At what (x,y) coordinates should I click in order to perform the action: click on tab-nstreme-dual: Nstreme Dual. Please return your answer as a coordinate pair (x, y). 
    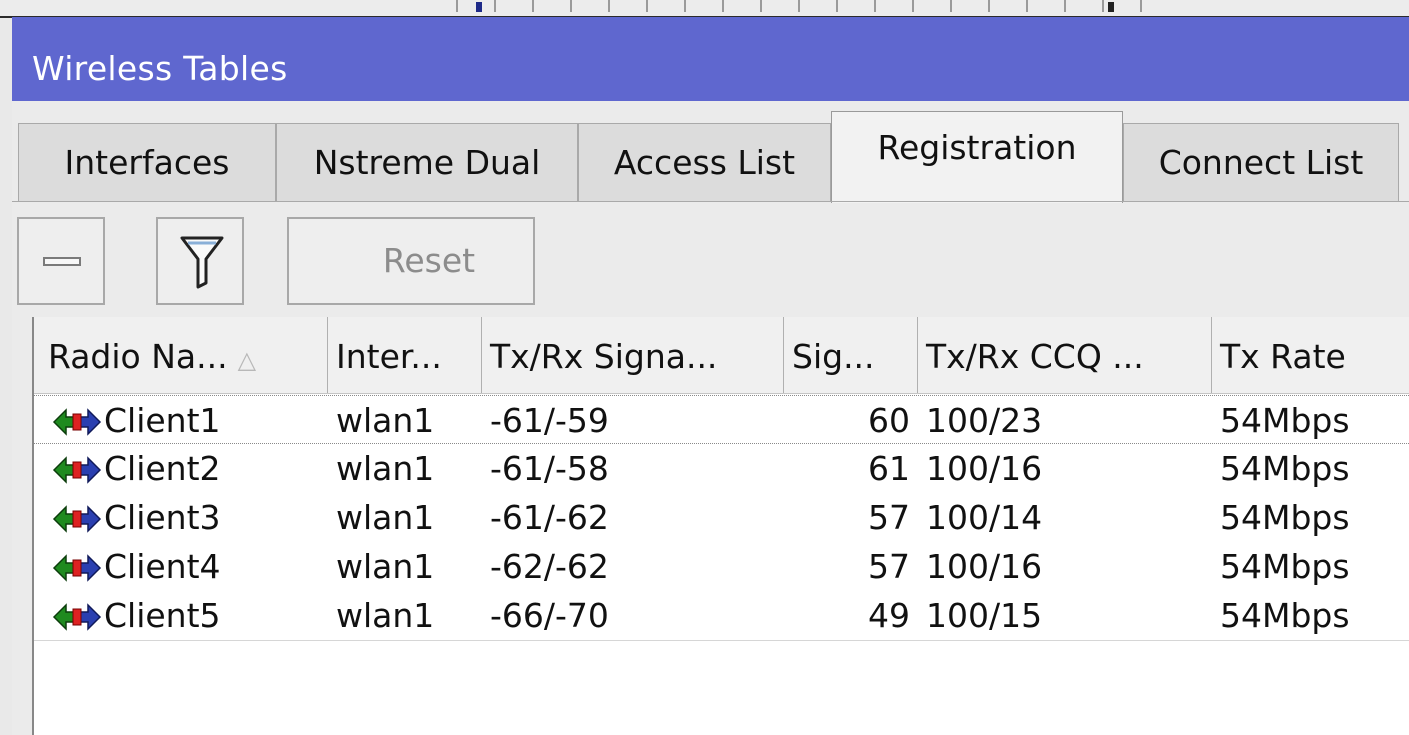
    Looking at the image, I should click on (427, 162).